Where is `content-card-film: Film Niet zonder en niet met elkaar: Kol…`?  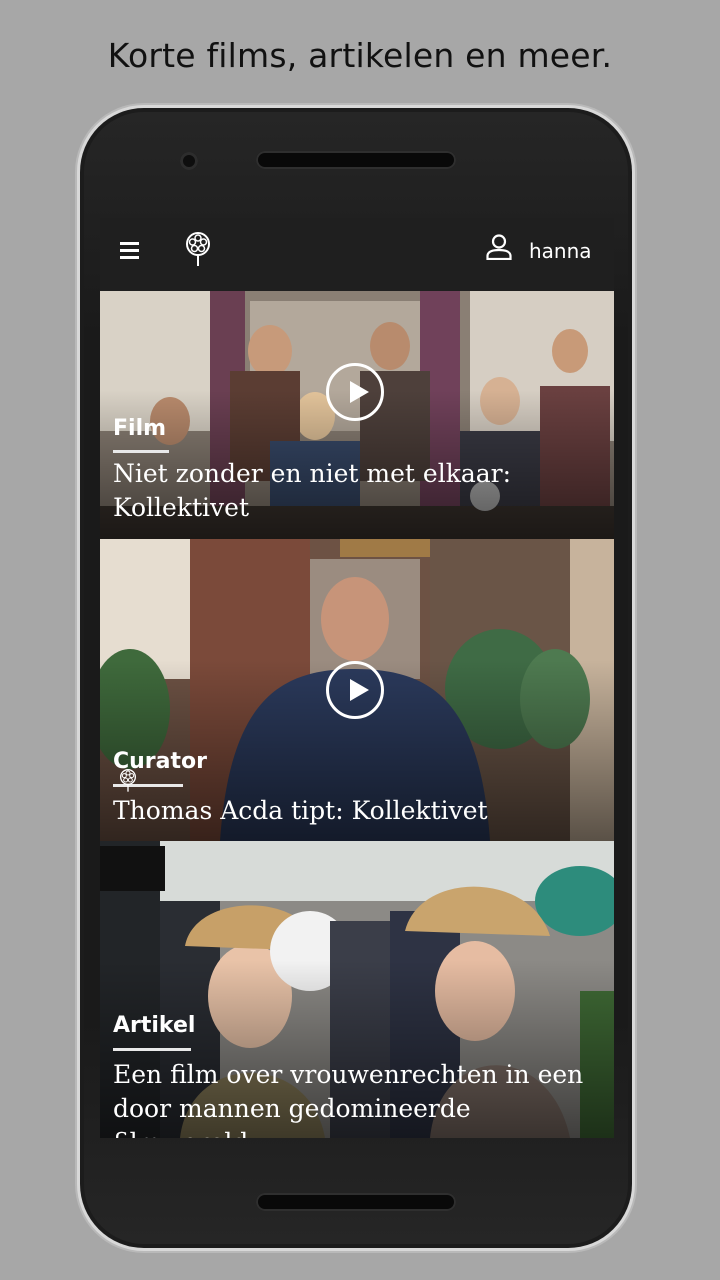
content-card-film: Film Niet zonder en niet met elkaar: Kol… is located at coordinates (357, 415).